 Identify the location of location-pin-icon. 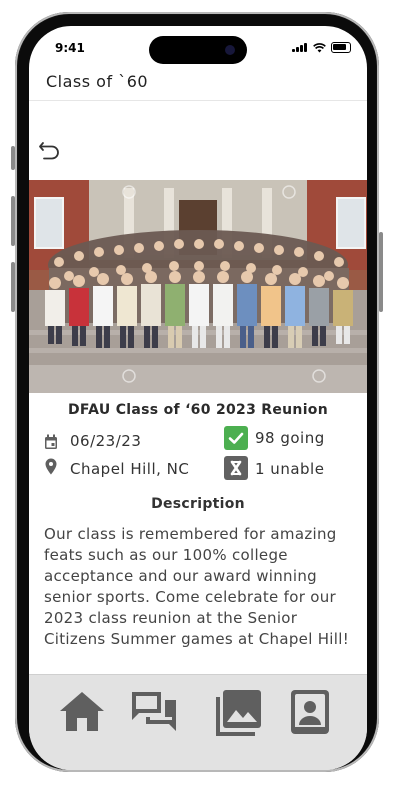
(51, 466).